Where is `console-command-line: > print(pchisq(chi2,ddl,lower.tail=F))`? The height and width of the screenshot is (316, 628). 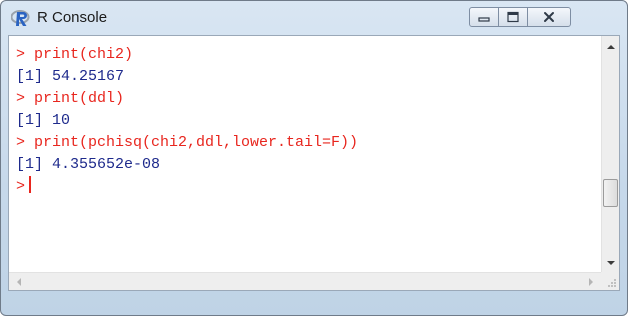
console-command-line: > print(pchisq(chi2,ddl,lower.tail=F)) is located at coordinates (187, 142).